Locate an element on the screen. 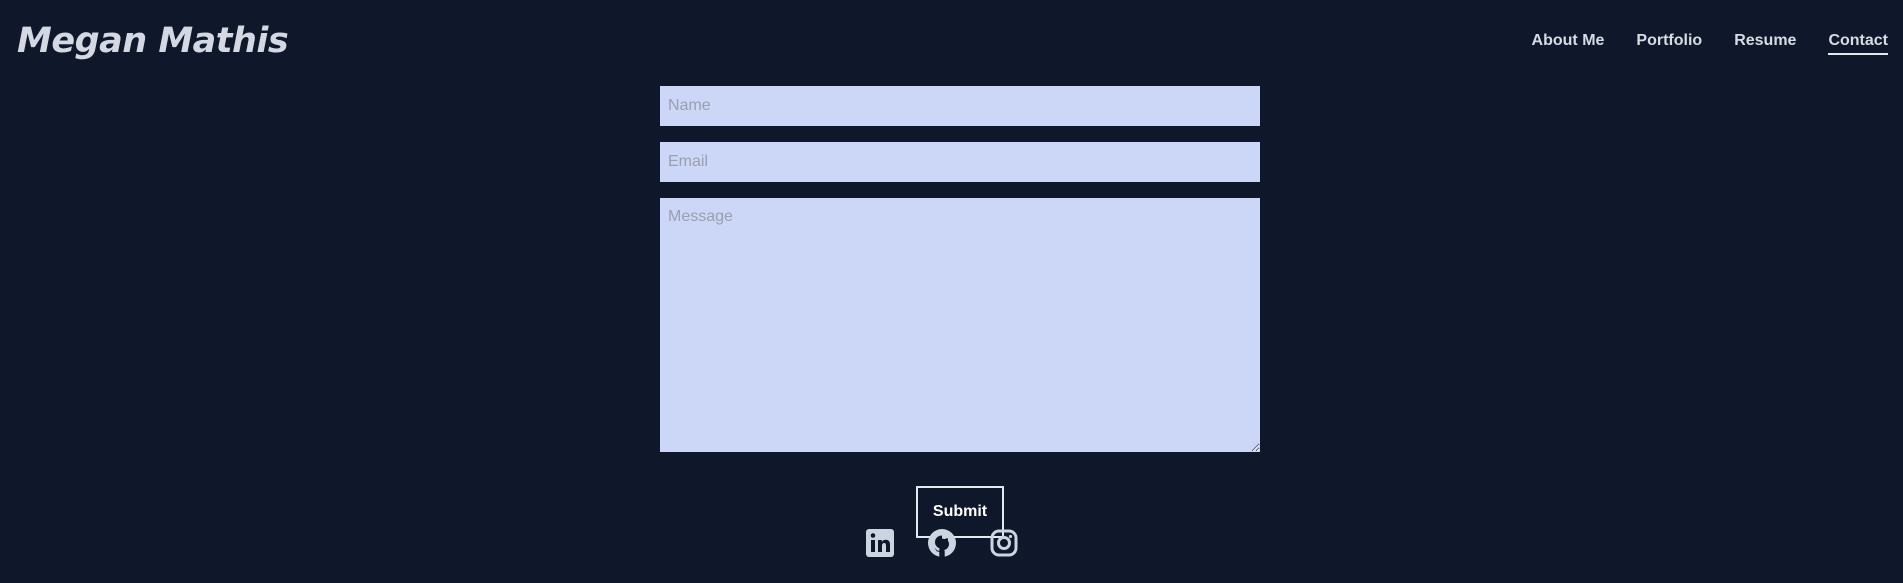 The image size is (1903, 583). instagram-icon is located at coordinates (1004, 543).